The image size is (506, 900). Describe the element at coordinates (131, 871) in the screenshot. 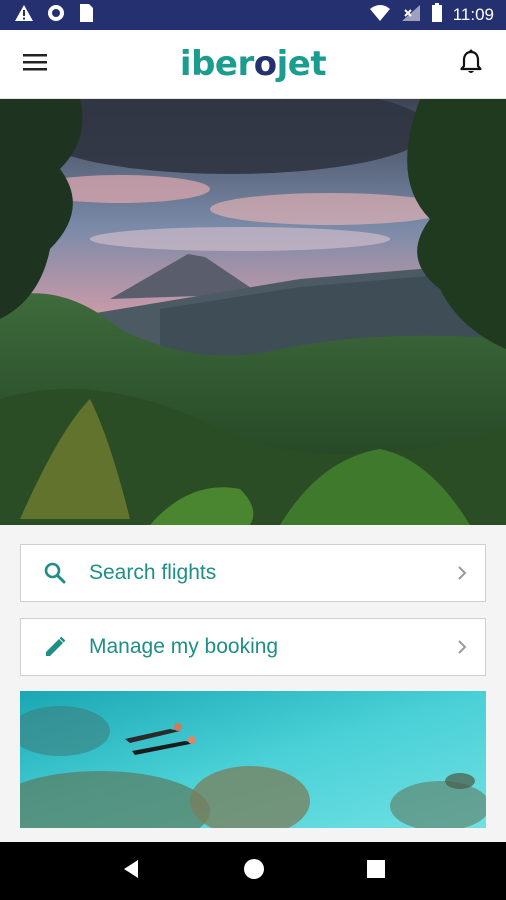

I see `back-button` at that location.